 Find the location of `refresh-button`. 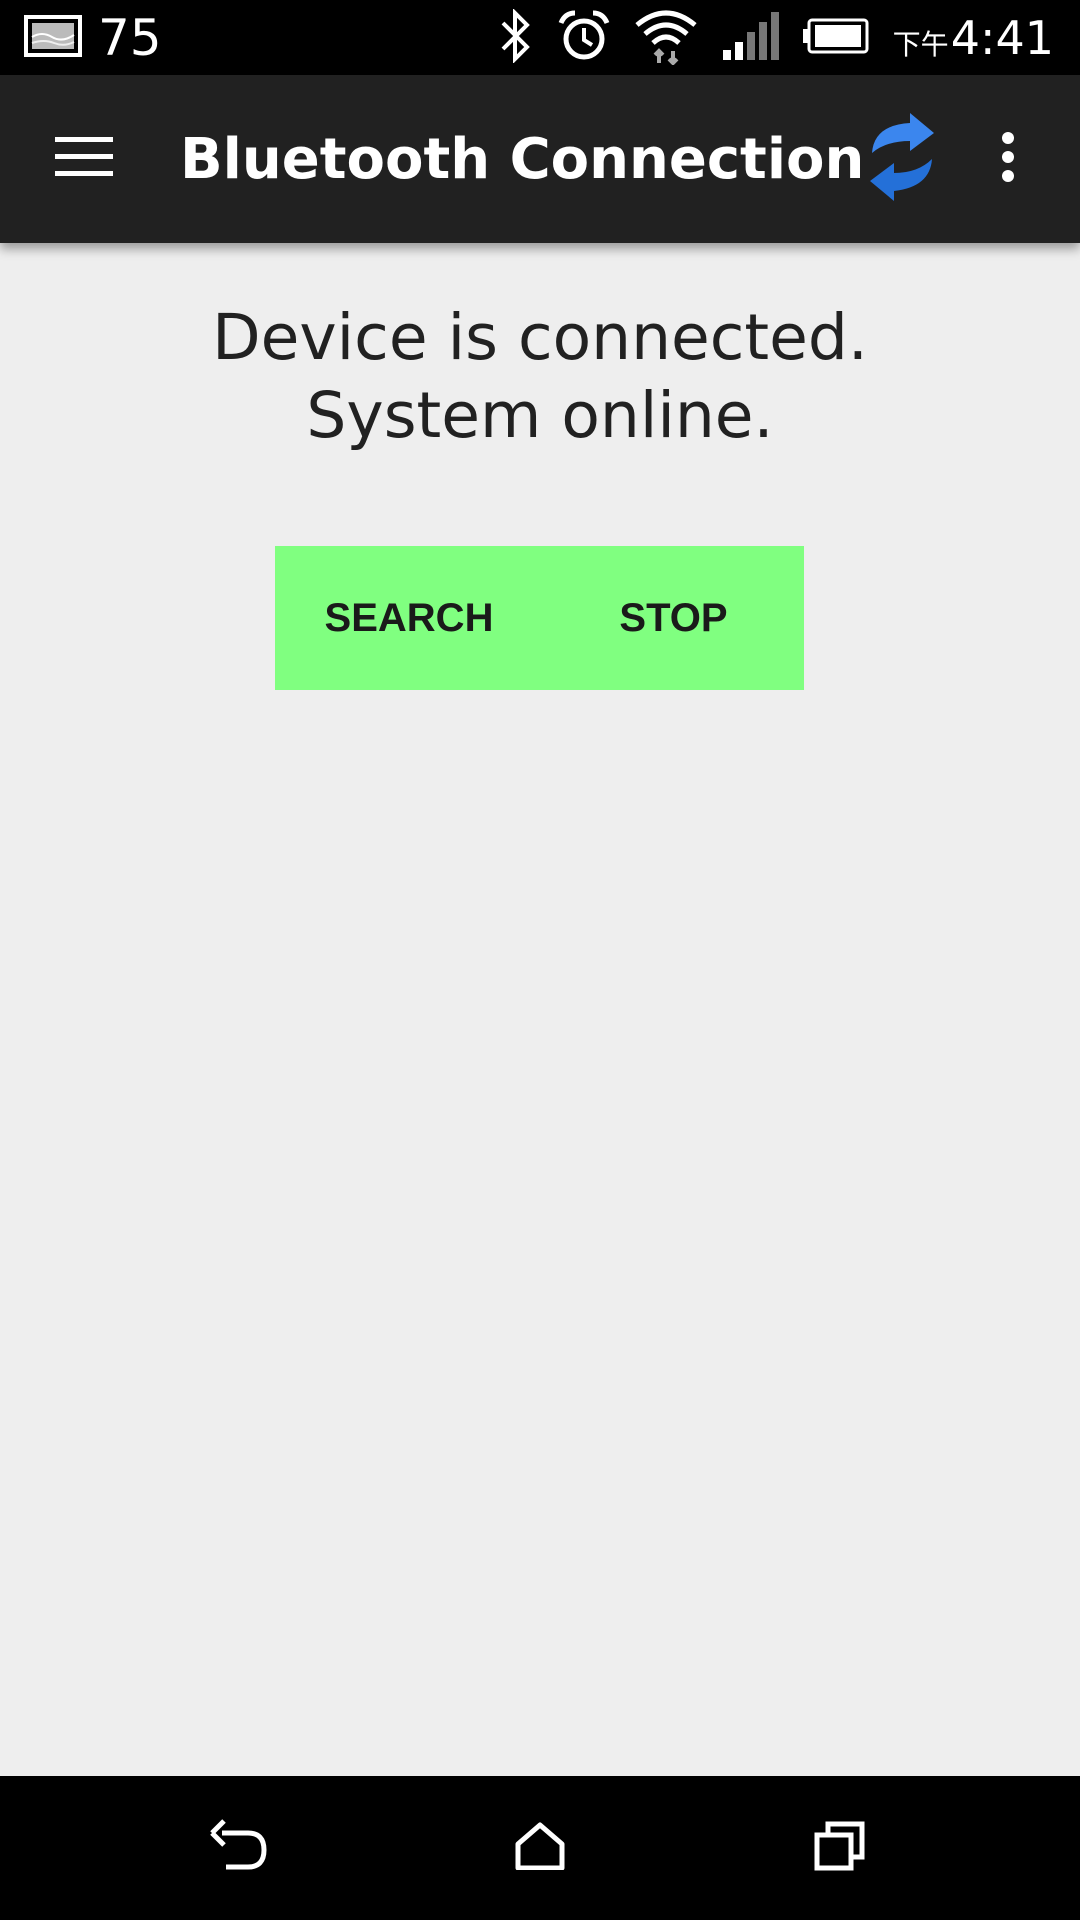

refresh-button is located at coordinates (902, 159).